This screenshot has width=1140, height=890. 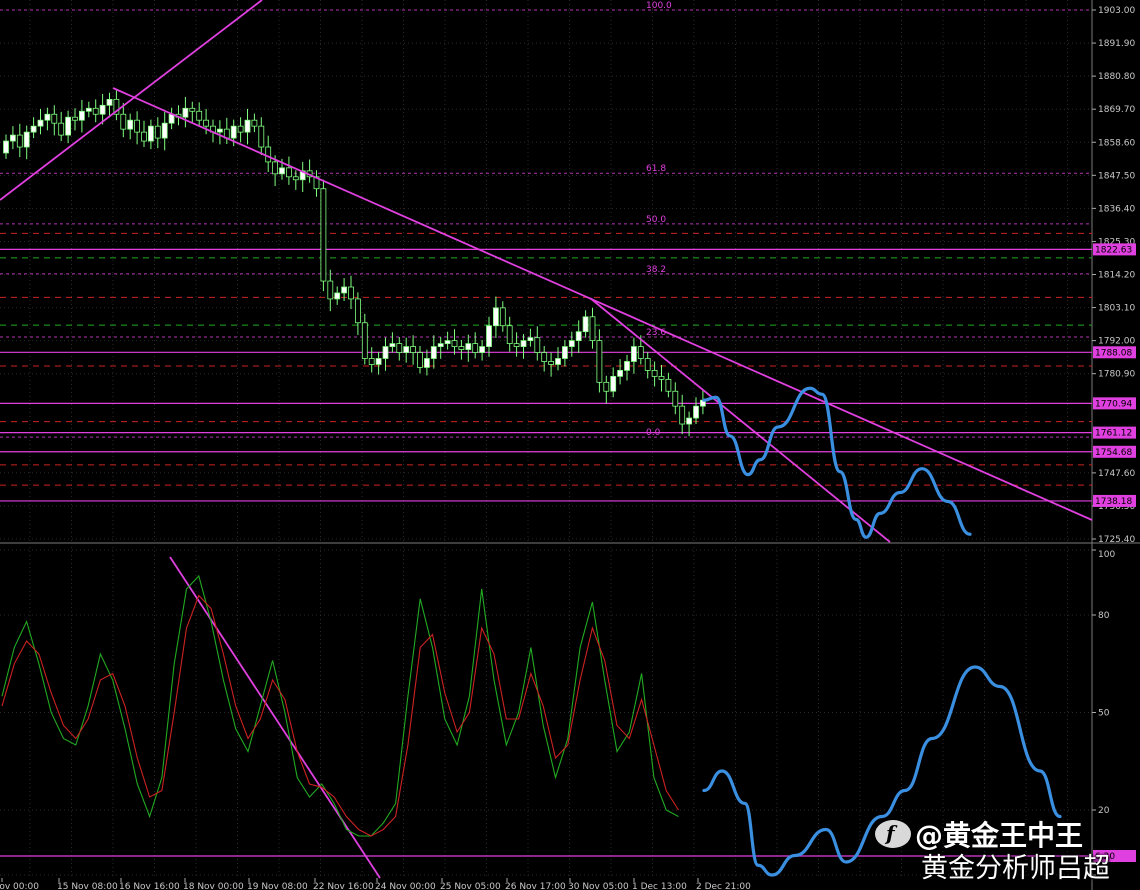 I want to click on stoch-tick-label: 50, so click(x=1104, y=714).